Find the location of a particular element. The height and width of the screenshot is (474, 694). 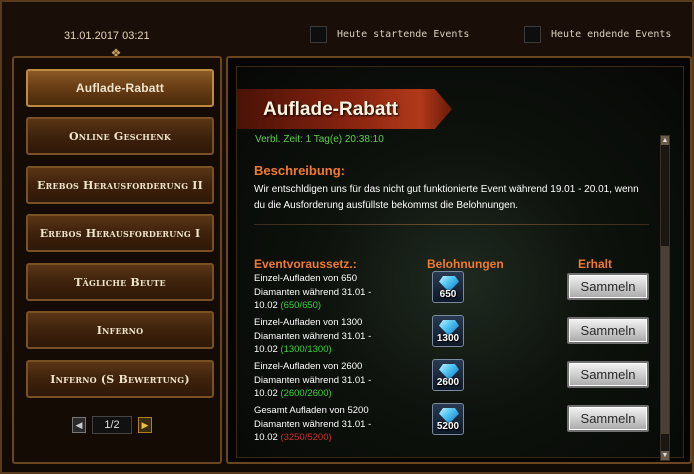

diamond-icon: 650 is located at coordinates (448, 287).